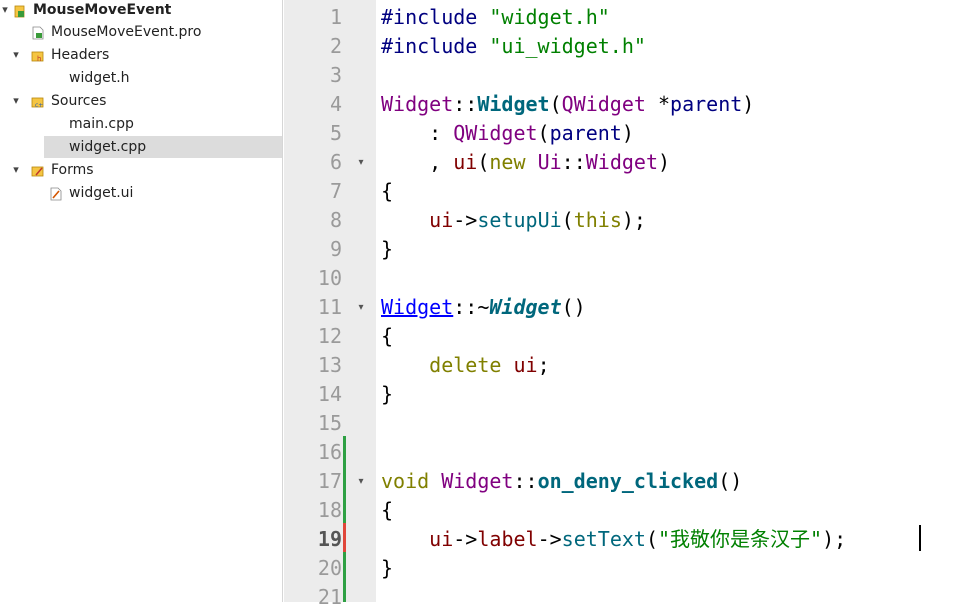  I want to click on line-number: 5, so click(335, 133).